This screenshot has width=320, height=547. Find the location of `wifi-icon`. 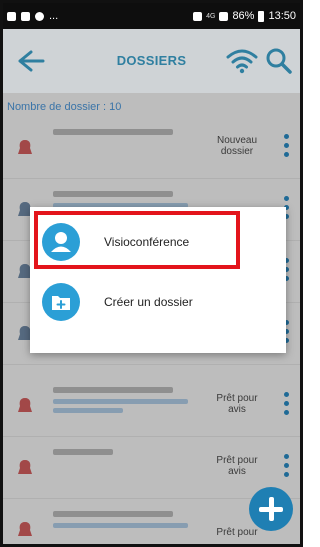

wifi-icon is located at coordinates (242, 61).